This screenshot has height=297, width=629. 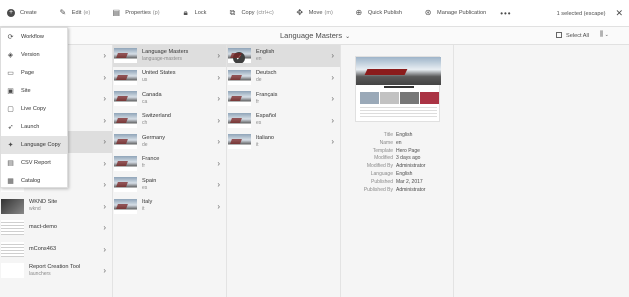 I want to click on item-name: ca, so click(x=145, y=101).